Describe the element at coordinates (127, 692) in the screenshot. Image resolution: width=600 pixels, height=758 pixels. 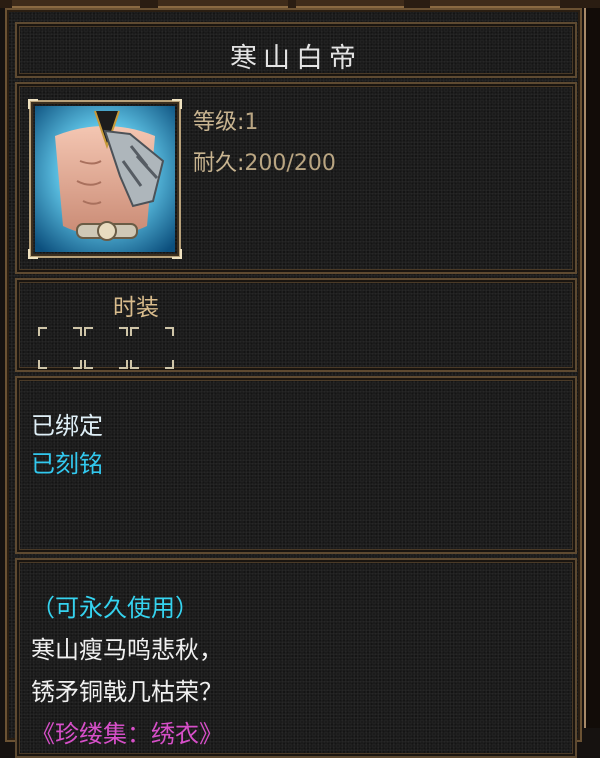
I see `description-line-2: 锈矛铜戟几枯荣？` at that location.